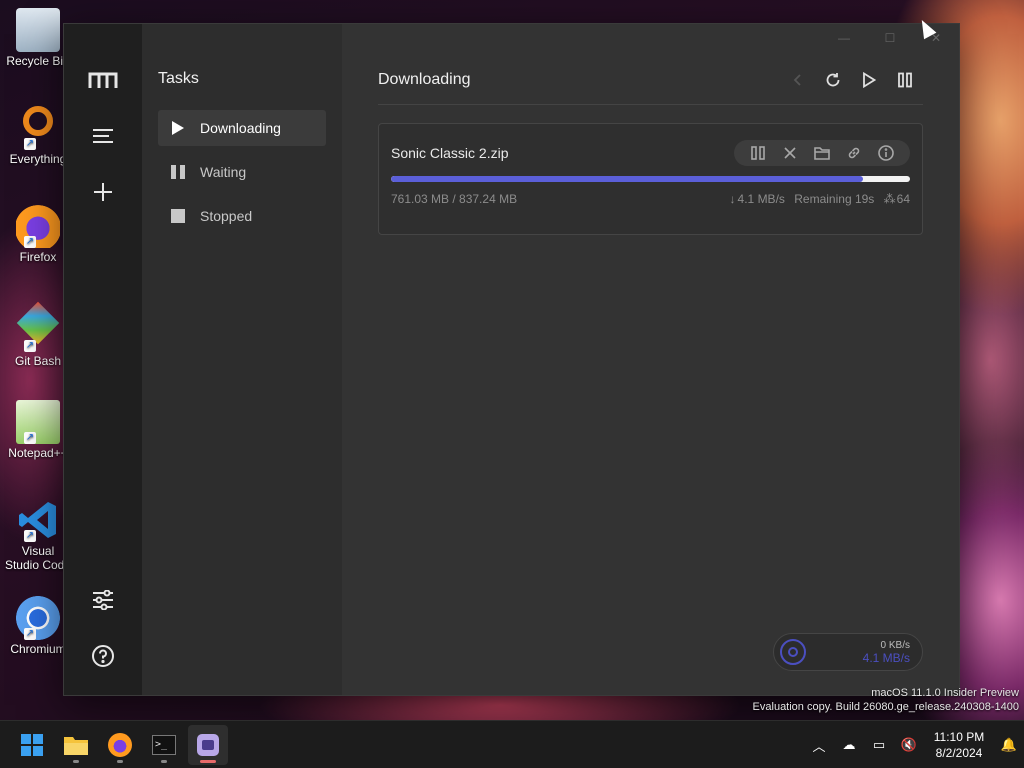 The width and height of the screenshot is (1024, 768). I want to click on motrix-icon, so click(208, 744).